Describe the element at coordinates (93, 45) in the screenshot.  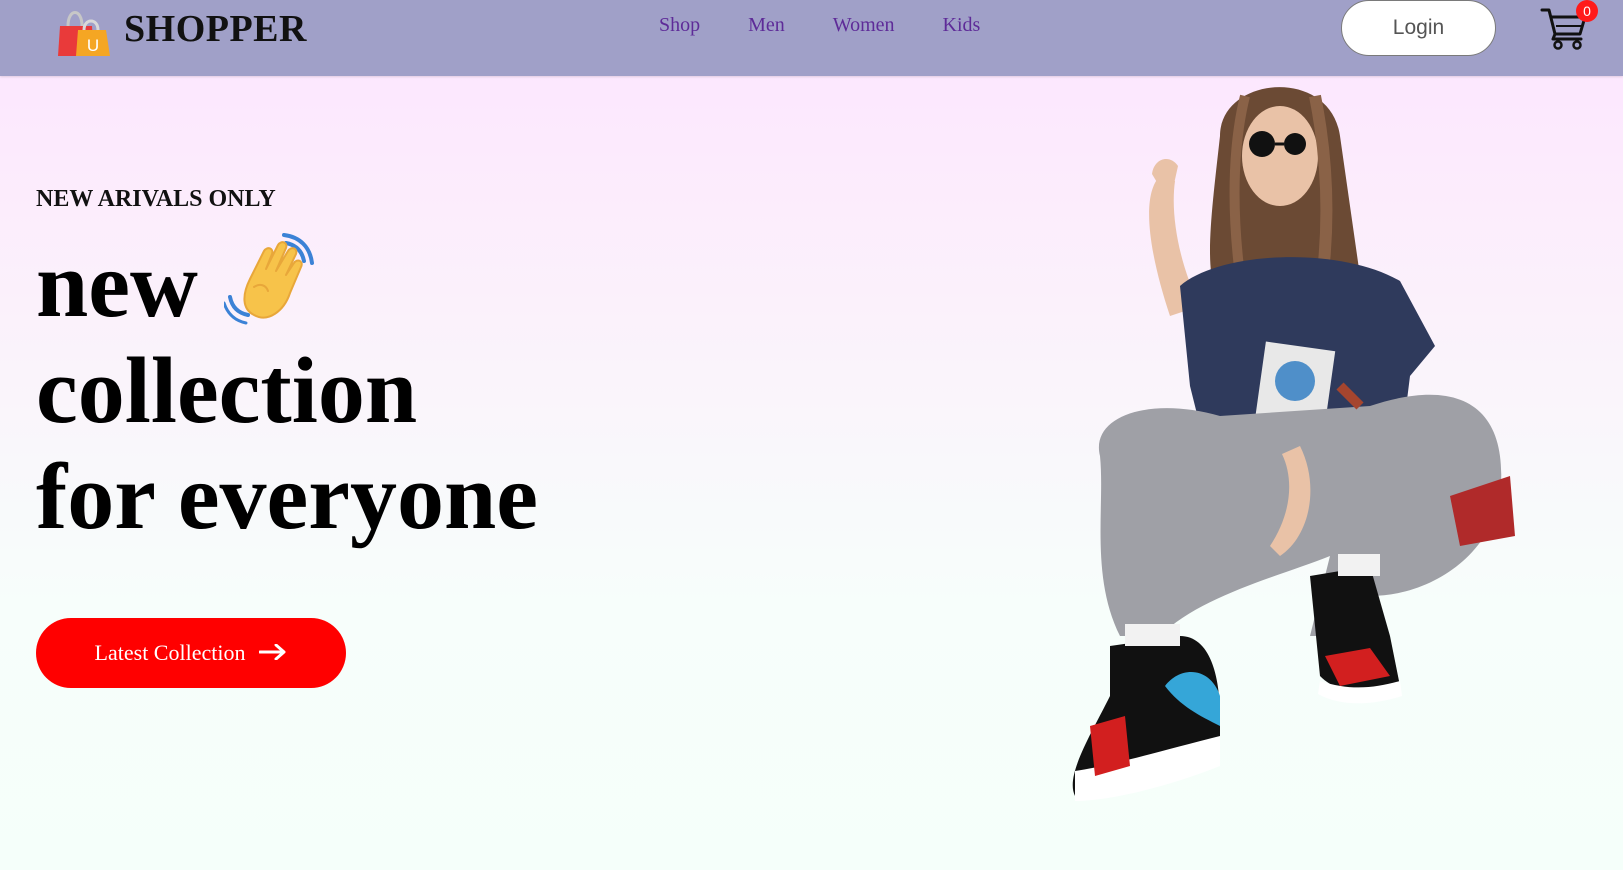
I see `logo-letter: U` at that location.